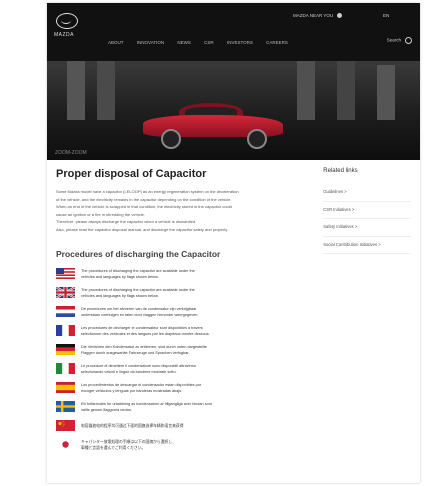 The width and height of the screenshot is (443, 486). I want to click on se-flag-icon, so click(65, 406).